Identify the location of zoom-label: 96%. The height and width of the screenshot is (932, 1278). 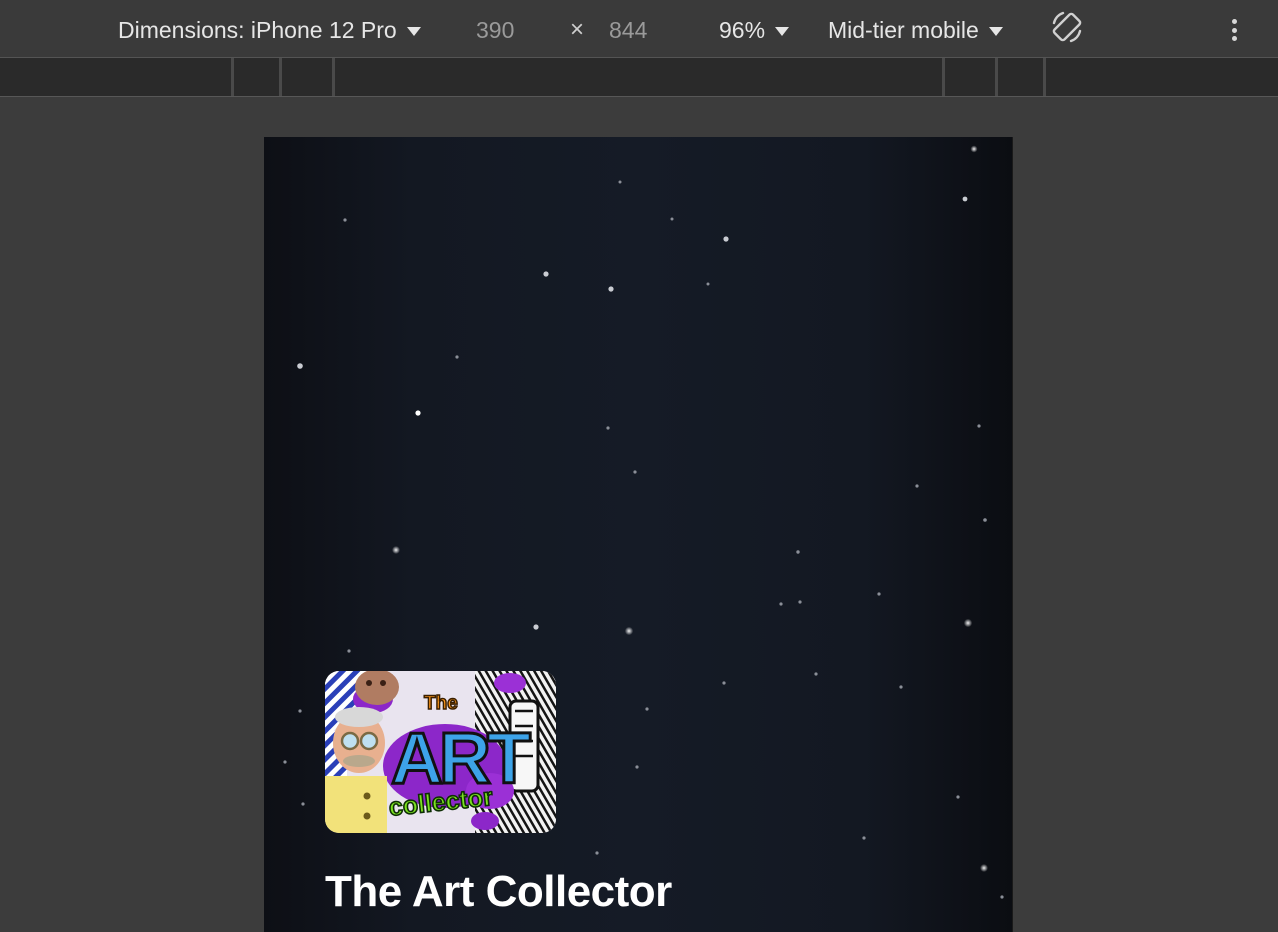
(742, 29).